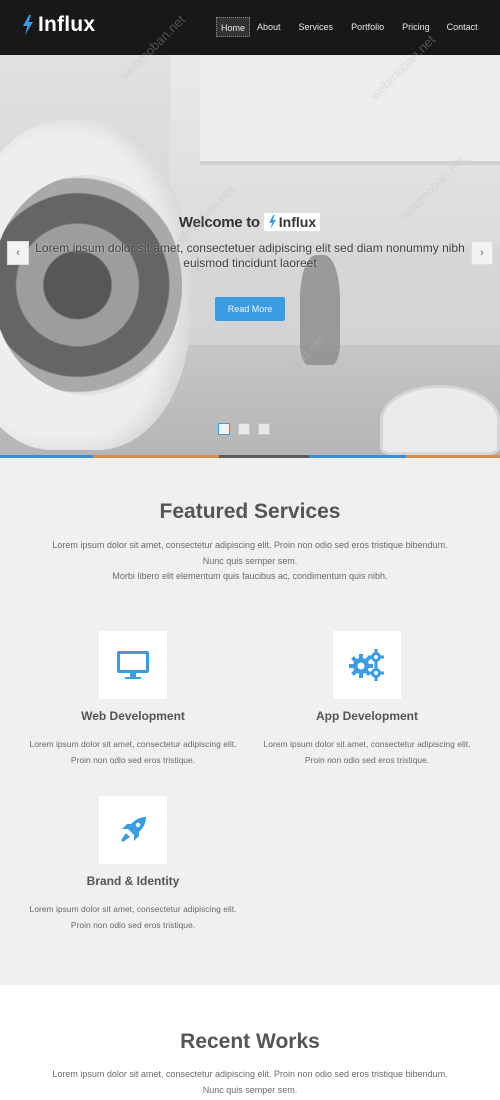 This screenshot has height=1100, width=500. I want to click on brand-name: Influx, so click(67, 24).